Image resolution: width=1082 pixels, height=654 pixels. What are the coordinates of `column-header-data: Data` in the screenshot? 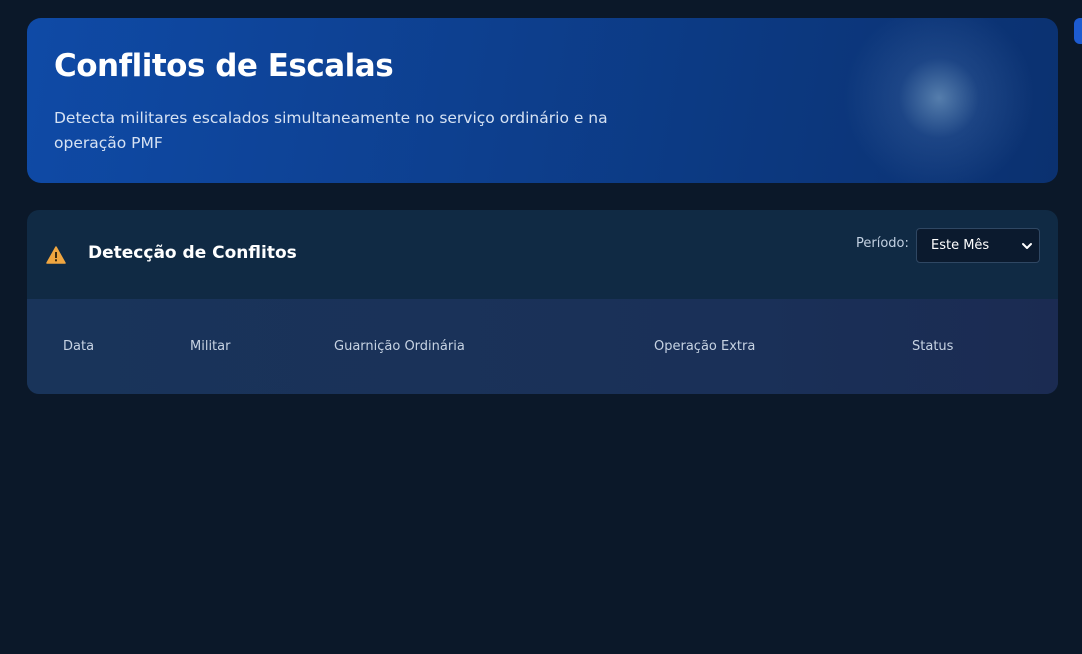 It's located at (78, 346).